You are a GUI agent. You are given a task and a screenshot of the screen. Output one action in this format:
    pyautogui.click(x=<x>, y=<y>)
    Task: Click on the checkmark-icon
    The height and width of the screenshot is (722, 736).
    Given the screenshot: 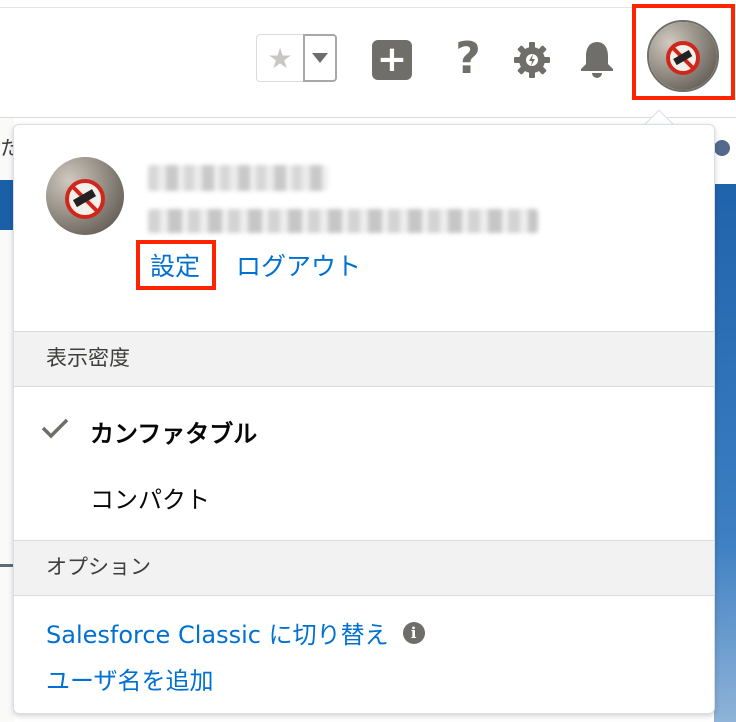 What is the action you would take?
    pyautogui.click(x=52, y=431)
    